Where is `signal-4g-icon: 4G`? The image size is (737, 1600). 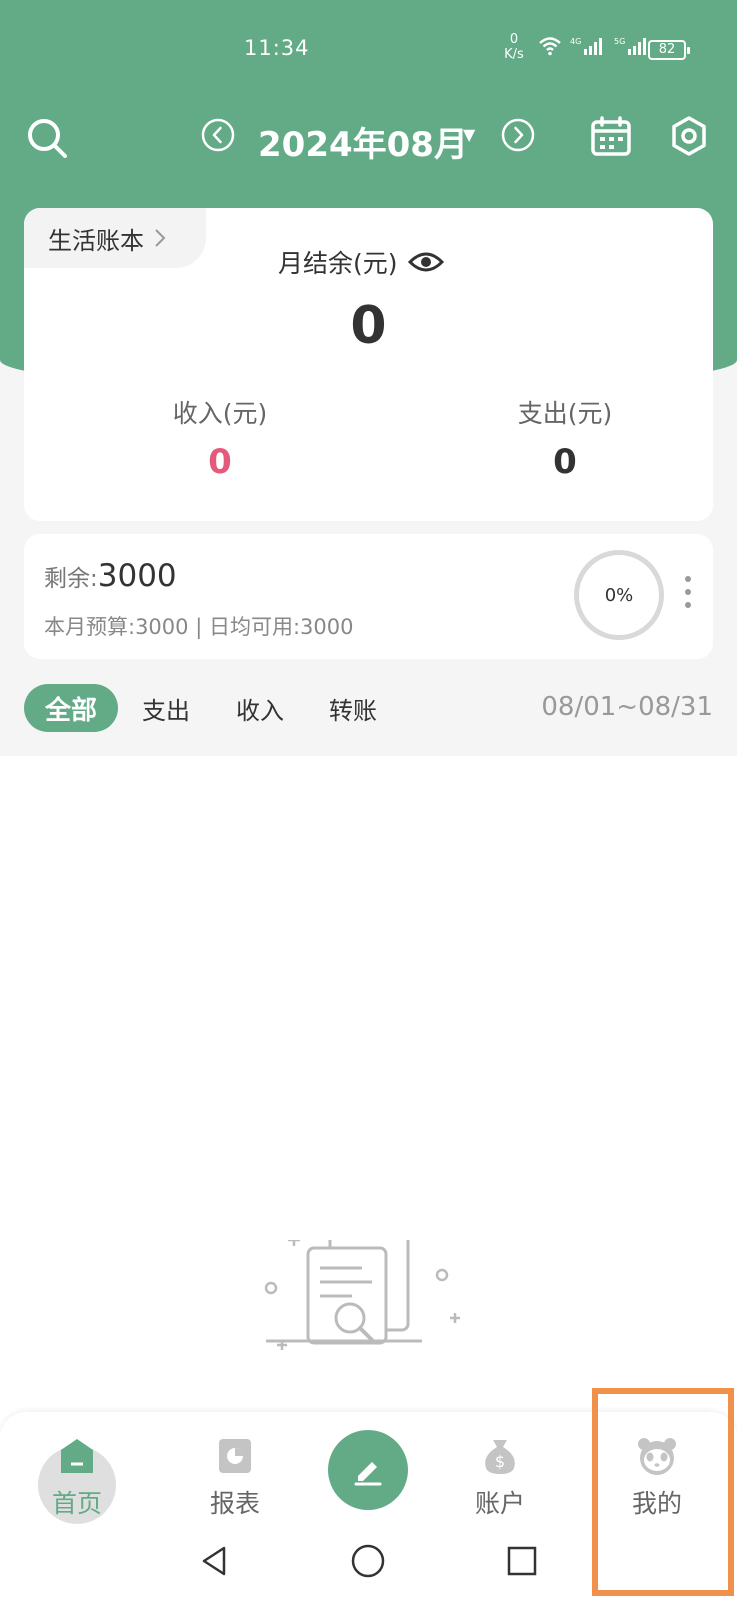
signal-4g-icon: 4G is located at coordinates (586, 46).